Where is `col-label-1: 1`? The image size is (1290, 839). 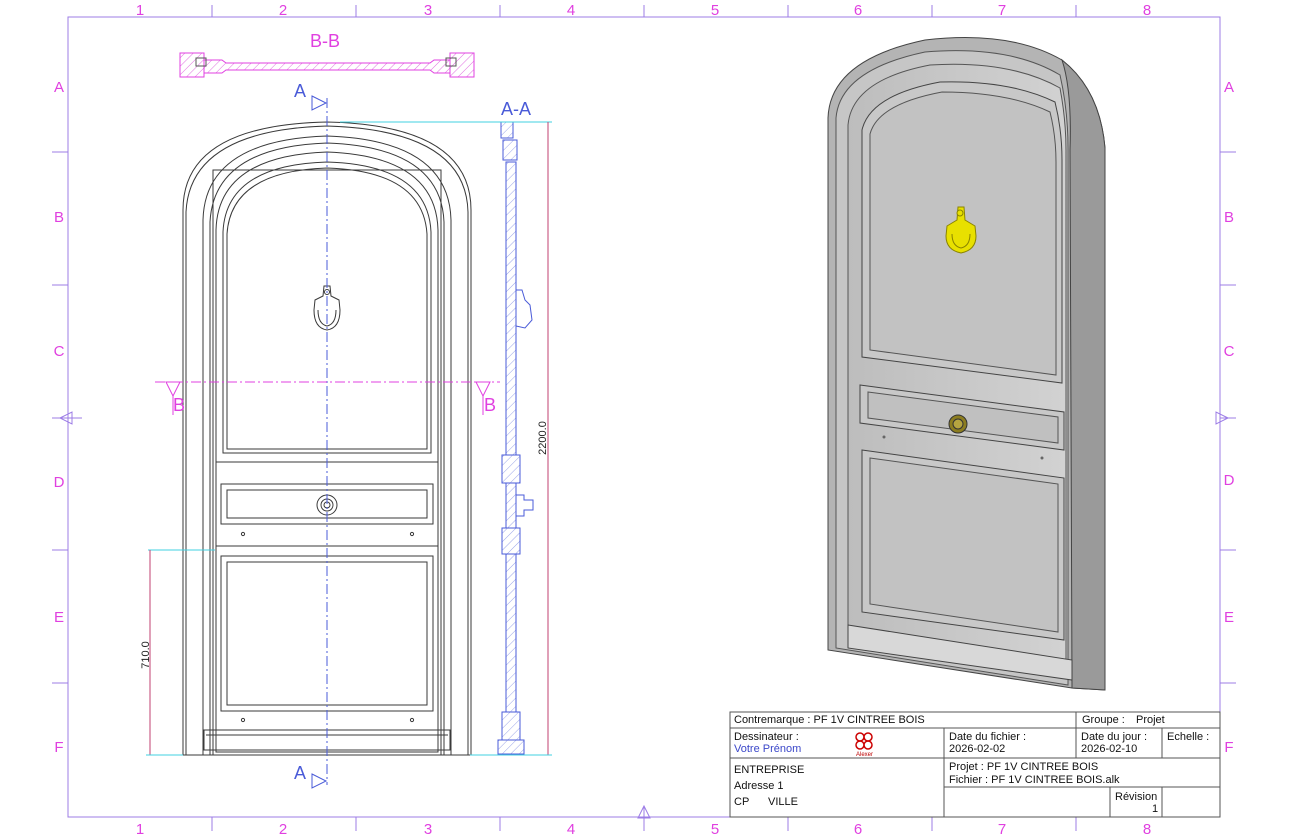
col-label-1: 1 is located at coordinates (140, 10).